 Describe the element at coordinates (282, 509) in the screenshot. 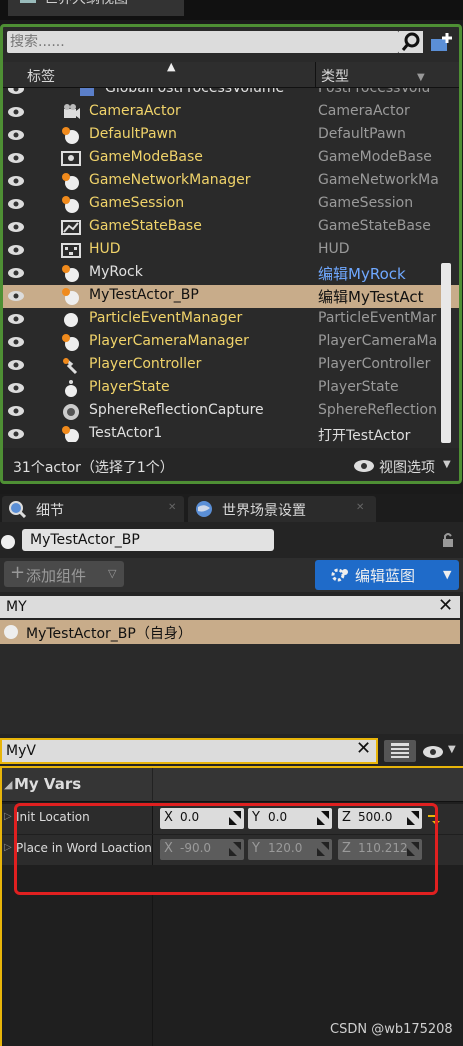

I see `tab-world-settings: 世界场景设置 ✕` at that location.